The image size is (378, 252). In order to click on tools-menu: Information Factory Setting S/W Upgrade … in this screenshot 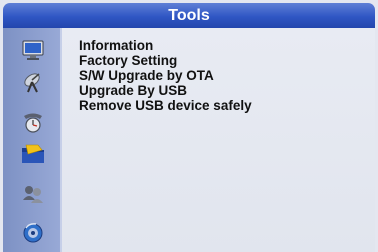, I will do `click(165, 75)`.